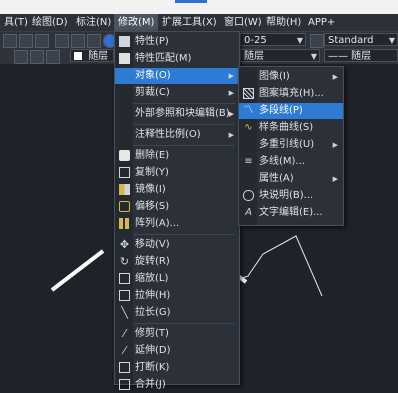  I want to click on menu-item-label: 样条曲线(S), so click(286, 127).